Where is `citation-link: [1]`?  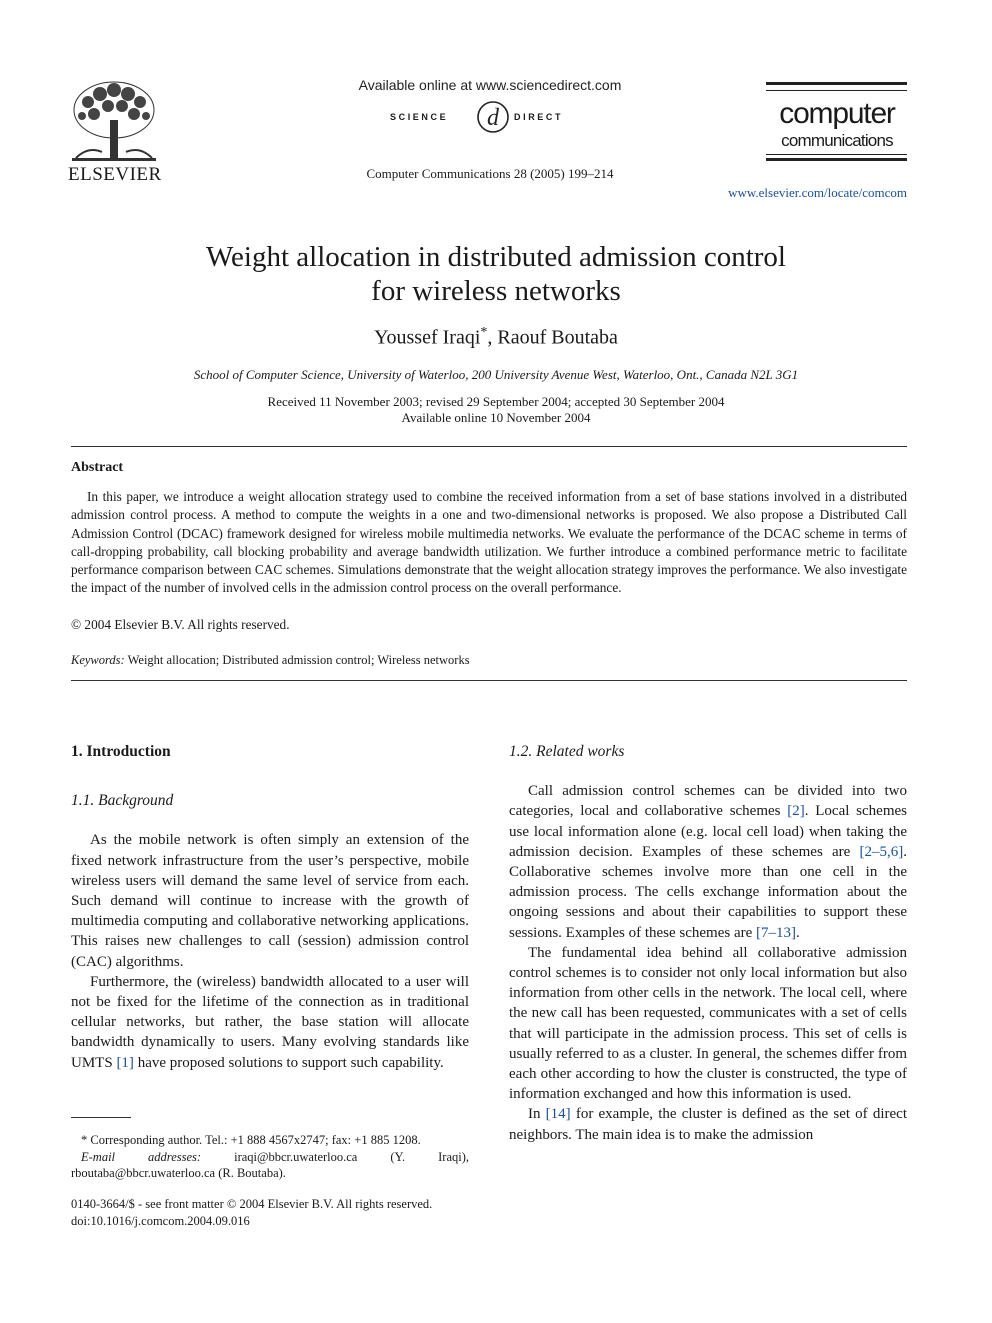 citation-link: [1] is located at coordinates (125, 1063).